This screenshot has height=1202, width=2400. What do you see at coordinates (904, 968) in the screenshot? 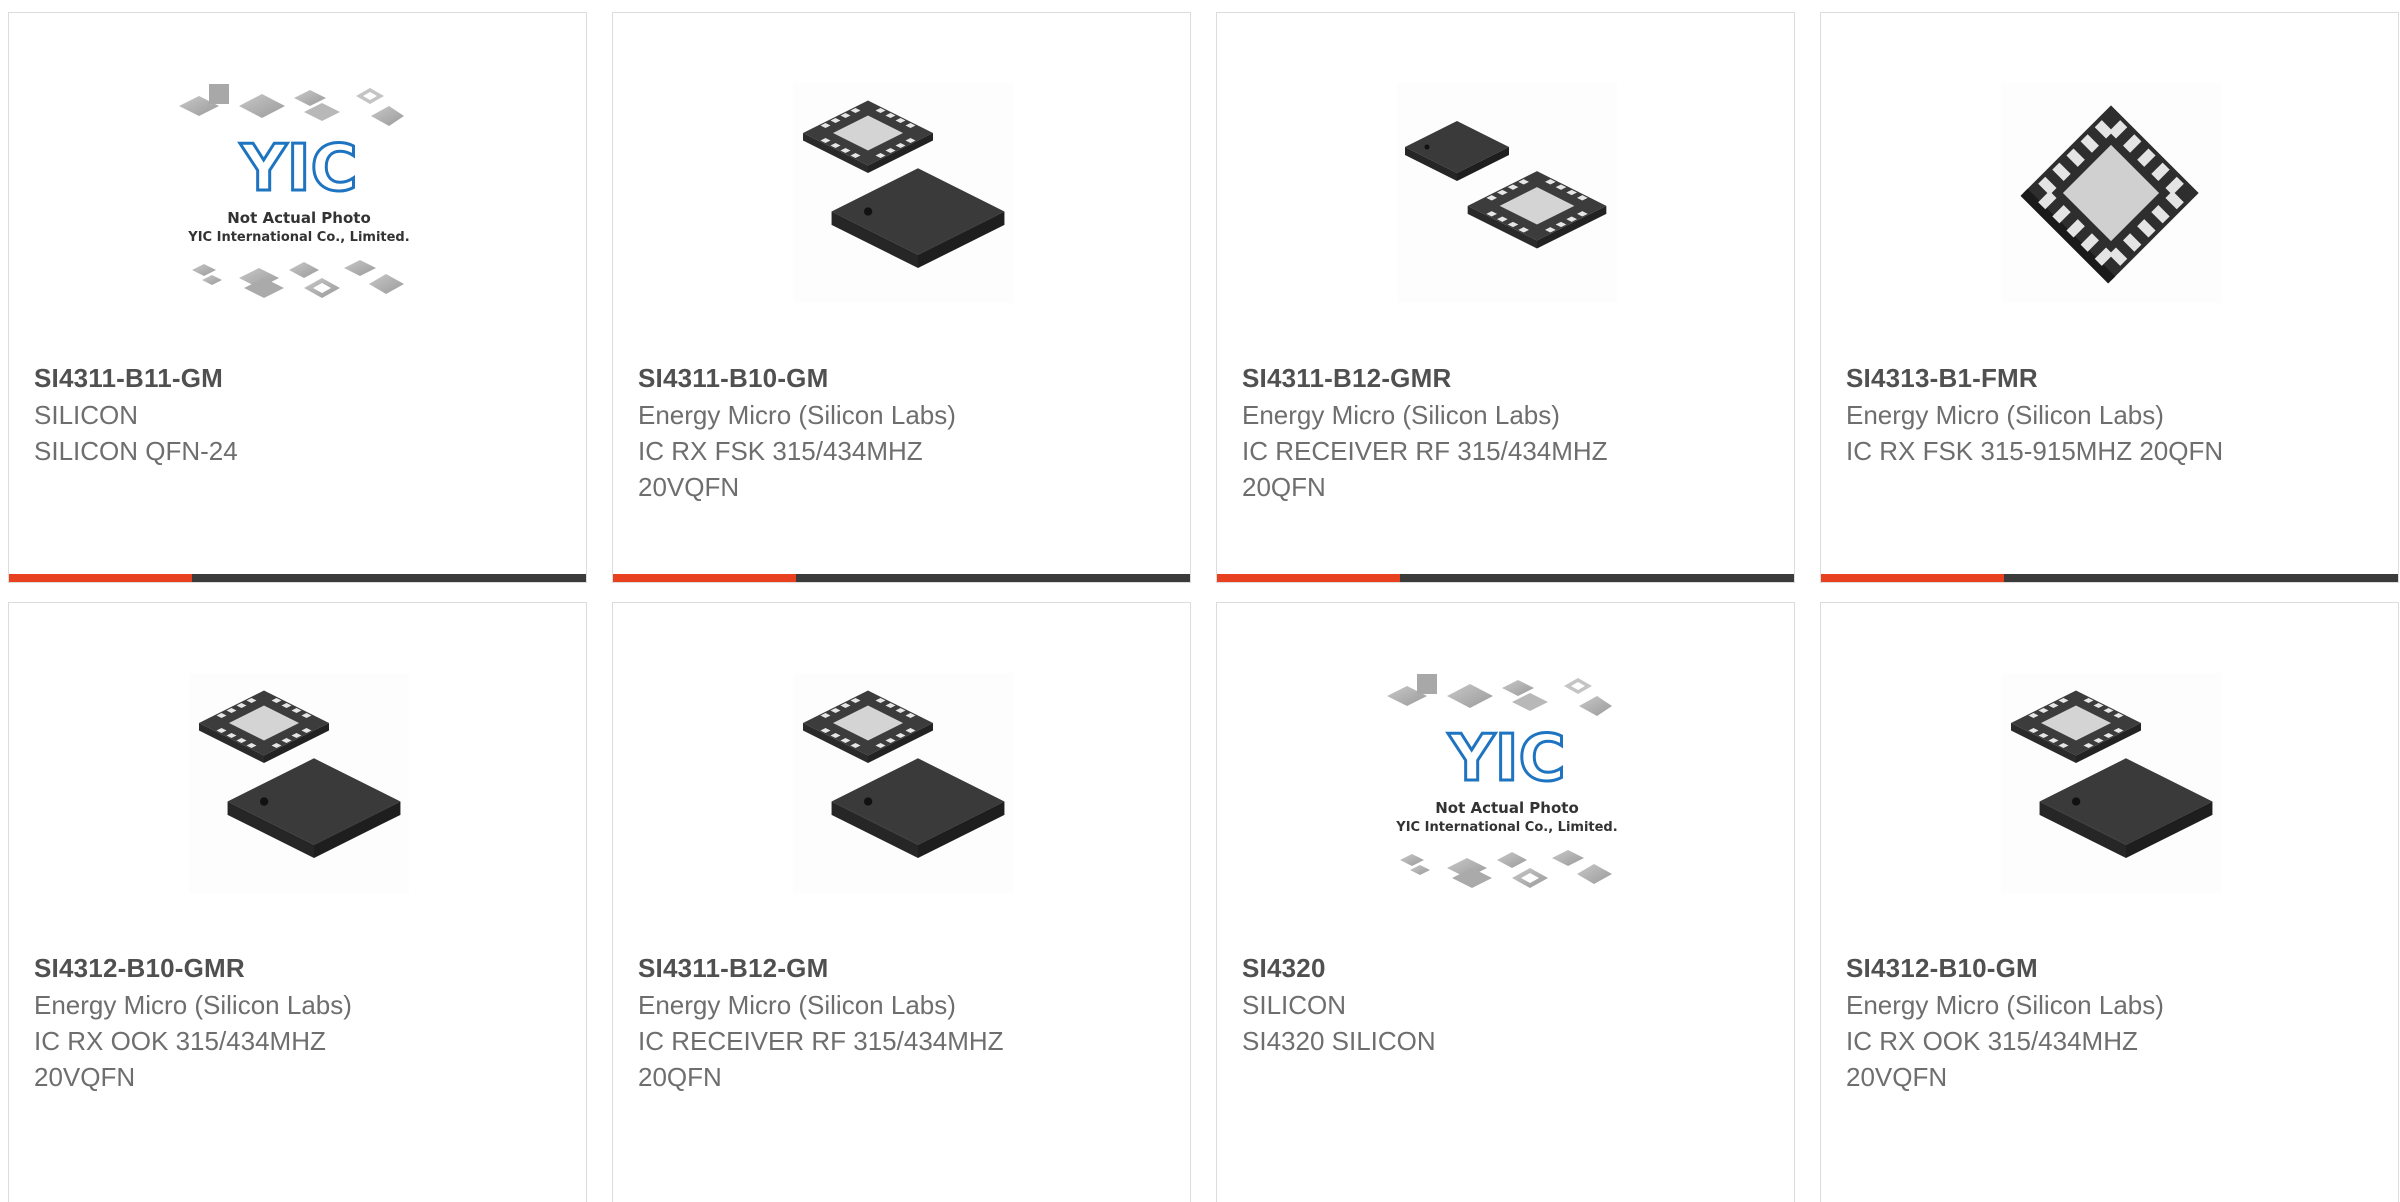
I see `part-number: SI4311-B12-GM` at bounding box center [904, 968].